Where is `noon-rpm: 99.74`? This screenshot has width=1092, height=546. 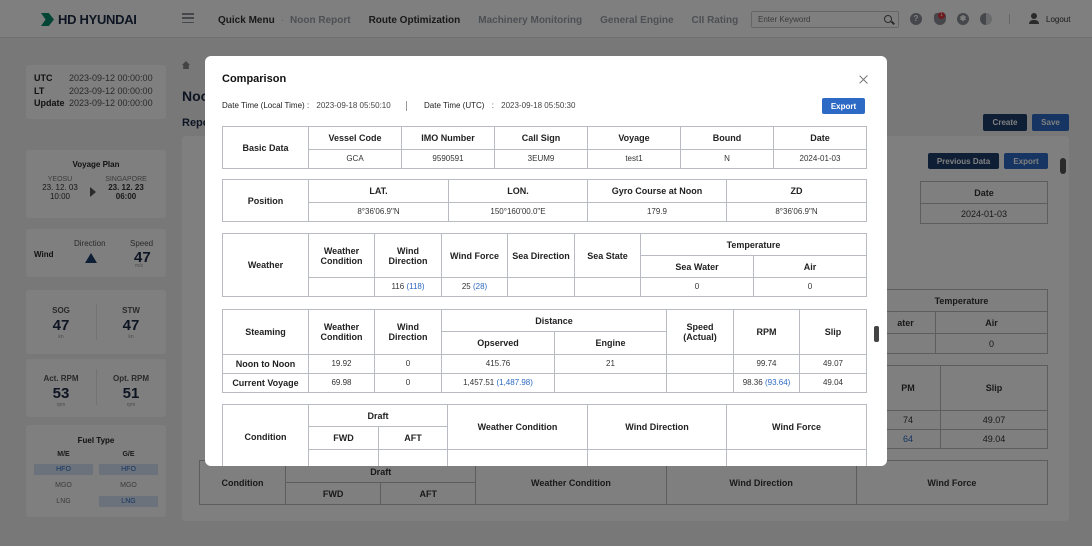 noon-rpm: 99.74 is located at coordinates (766, 364).